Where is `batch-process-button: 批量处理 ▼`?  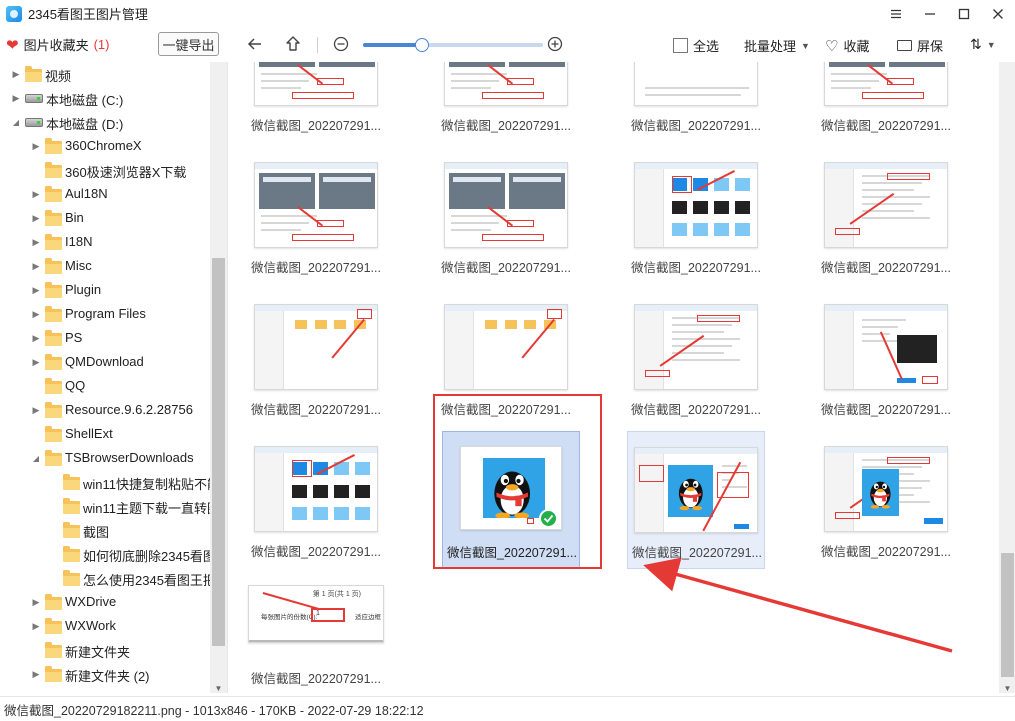
batch-process-button: 批量处理 ▼ is located at coordinates (777, 45).